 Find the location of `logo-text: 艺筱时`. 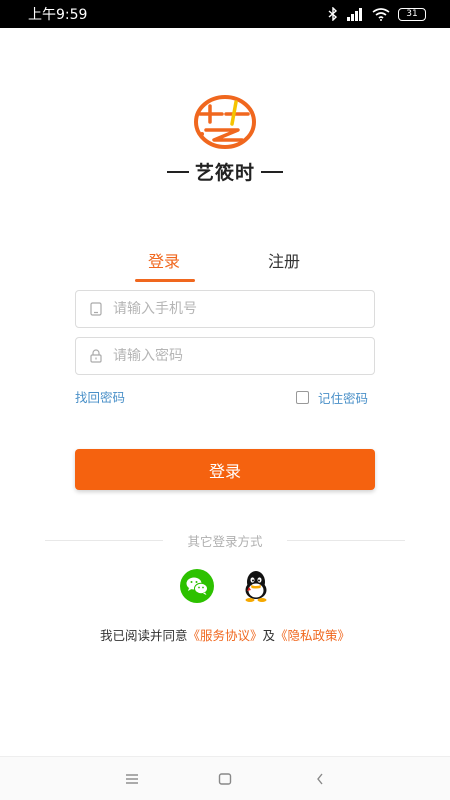

logo-text: 艺筱时 is located at coordinates (224, 173).